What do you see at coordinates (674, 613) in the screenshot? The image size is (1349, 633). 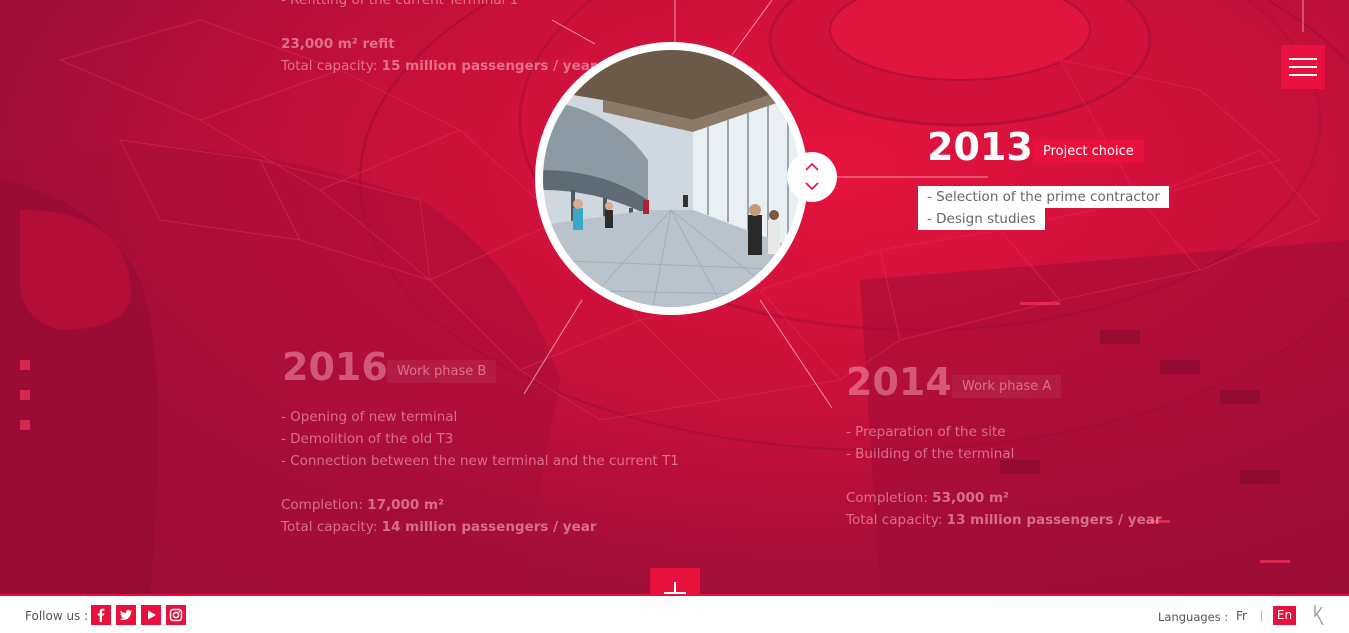 I see `footer: Follow us : Languages : Fr En` at bounding box center [674, 613].